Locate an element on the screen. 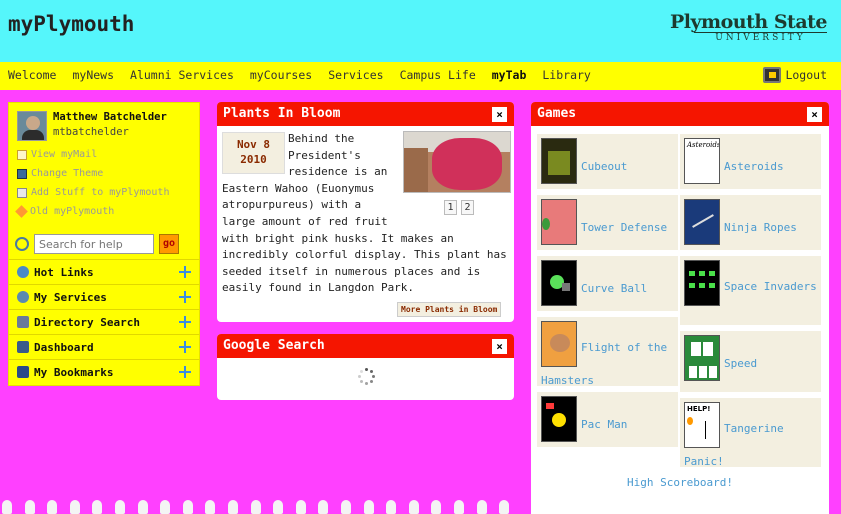  panel-title: Google Search is located at coordinates (274, 345).